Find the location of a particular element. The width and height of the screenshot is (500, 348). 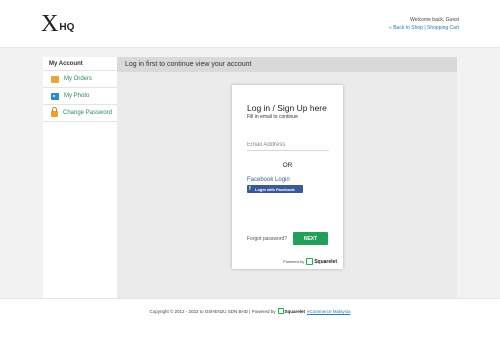

facebook-button-label: Login with Facebook is located at coordinates (275, 189).